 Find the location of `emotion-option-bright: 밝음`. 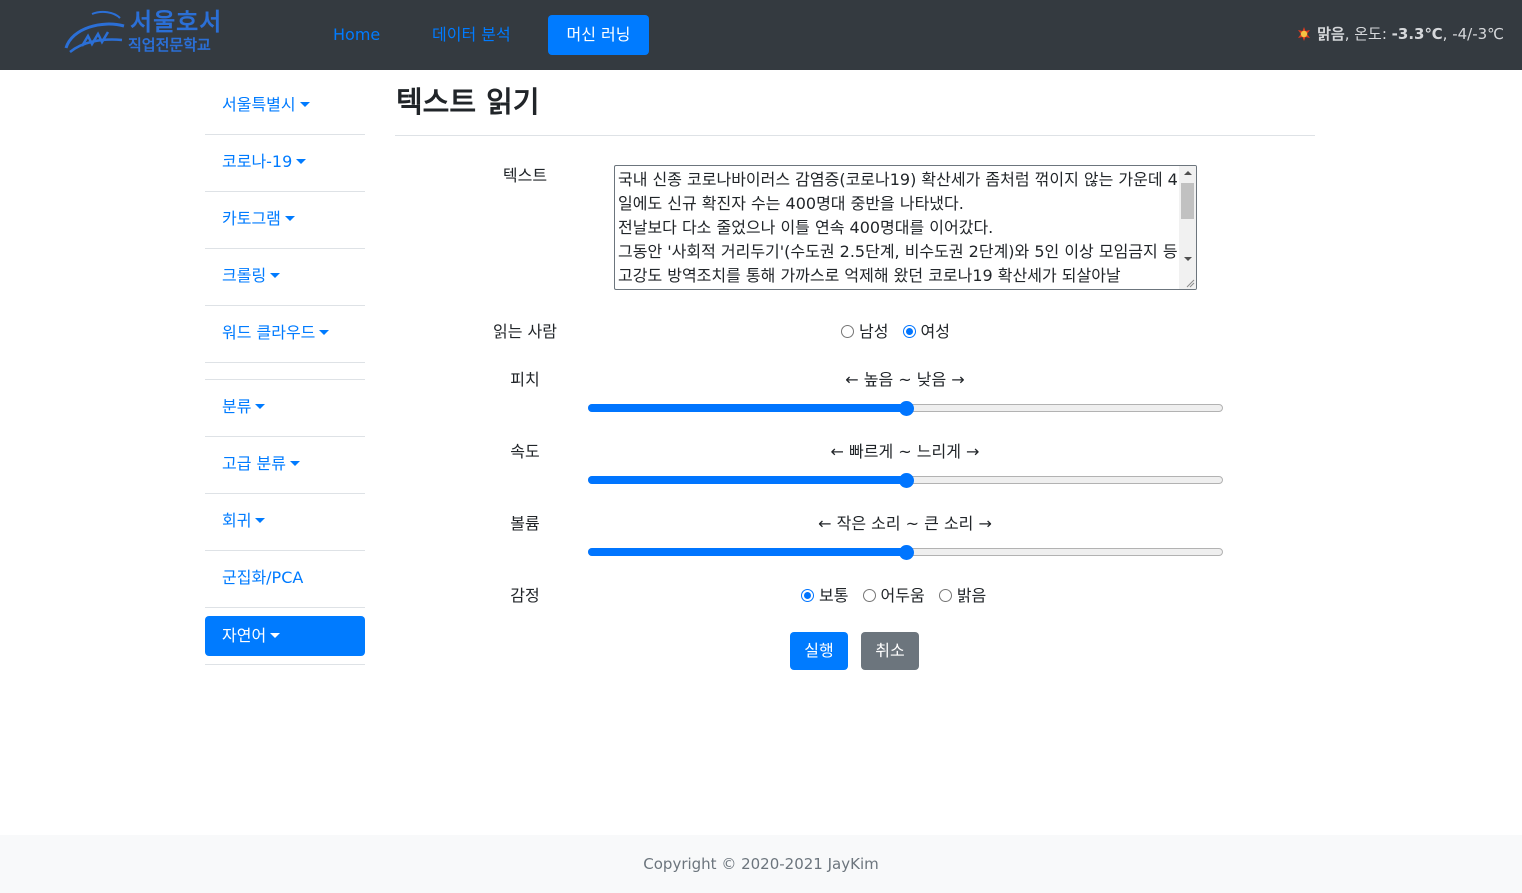

emotion-option-bright: 밝음 is located at coordinates (962, 596).